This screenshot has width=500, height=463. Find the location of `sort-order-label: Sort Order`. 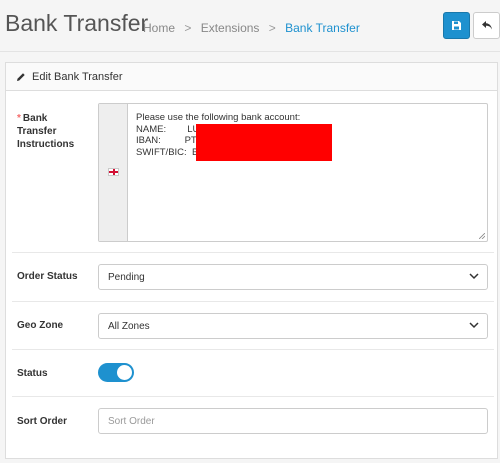

sort-order-label: Sort Order is located at coordinates (42, 421).